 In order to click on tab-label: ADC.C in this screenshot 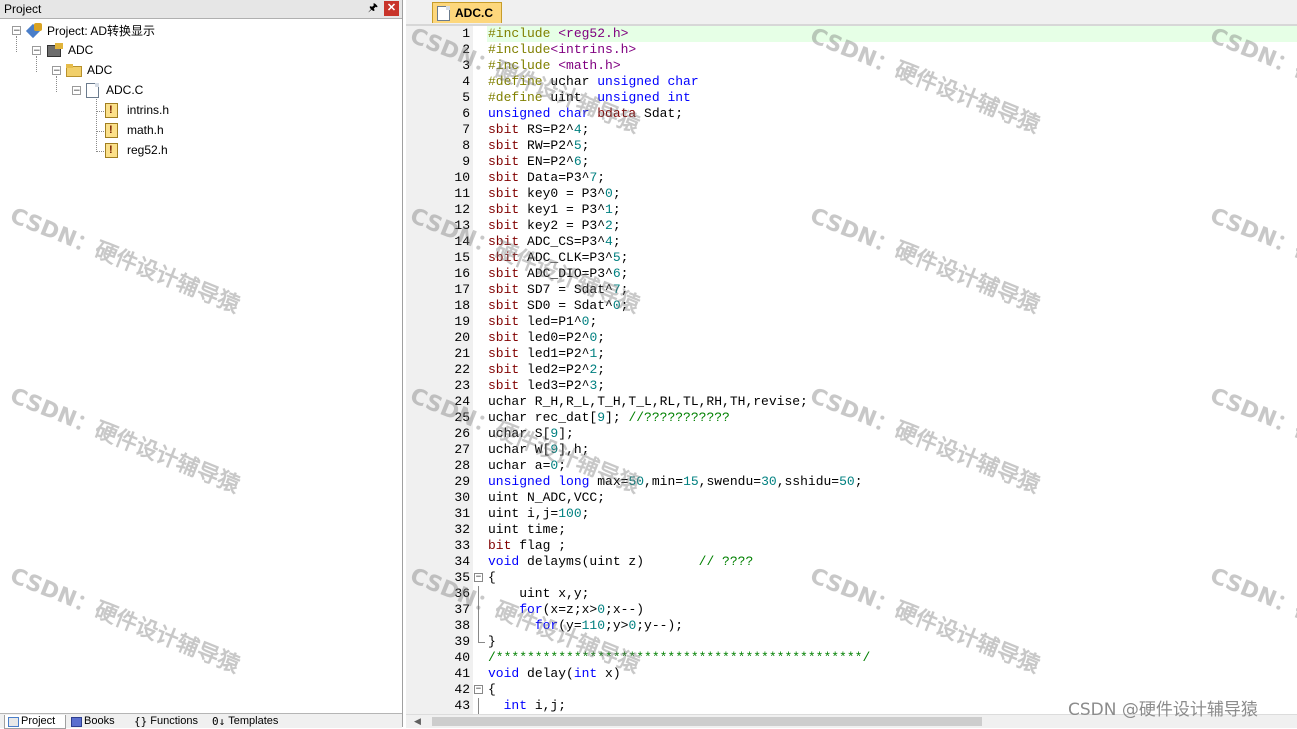, I will do `click(474, 13)`.